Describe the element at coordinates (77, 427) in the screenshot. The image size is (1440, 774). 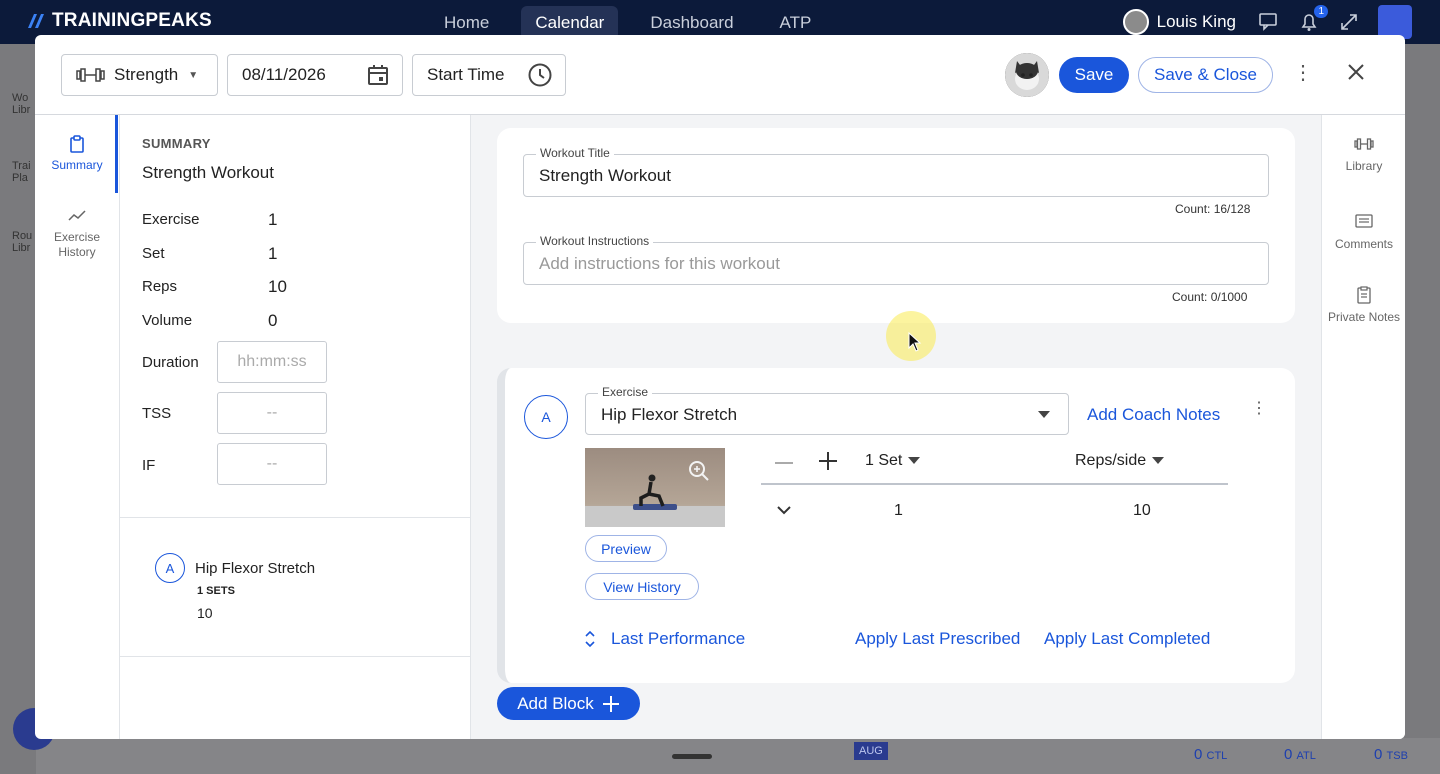
I see `left-rail: Summary Exercise History` at that location.